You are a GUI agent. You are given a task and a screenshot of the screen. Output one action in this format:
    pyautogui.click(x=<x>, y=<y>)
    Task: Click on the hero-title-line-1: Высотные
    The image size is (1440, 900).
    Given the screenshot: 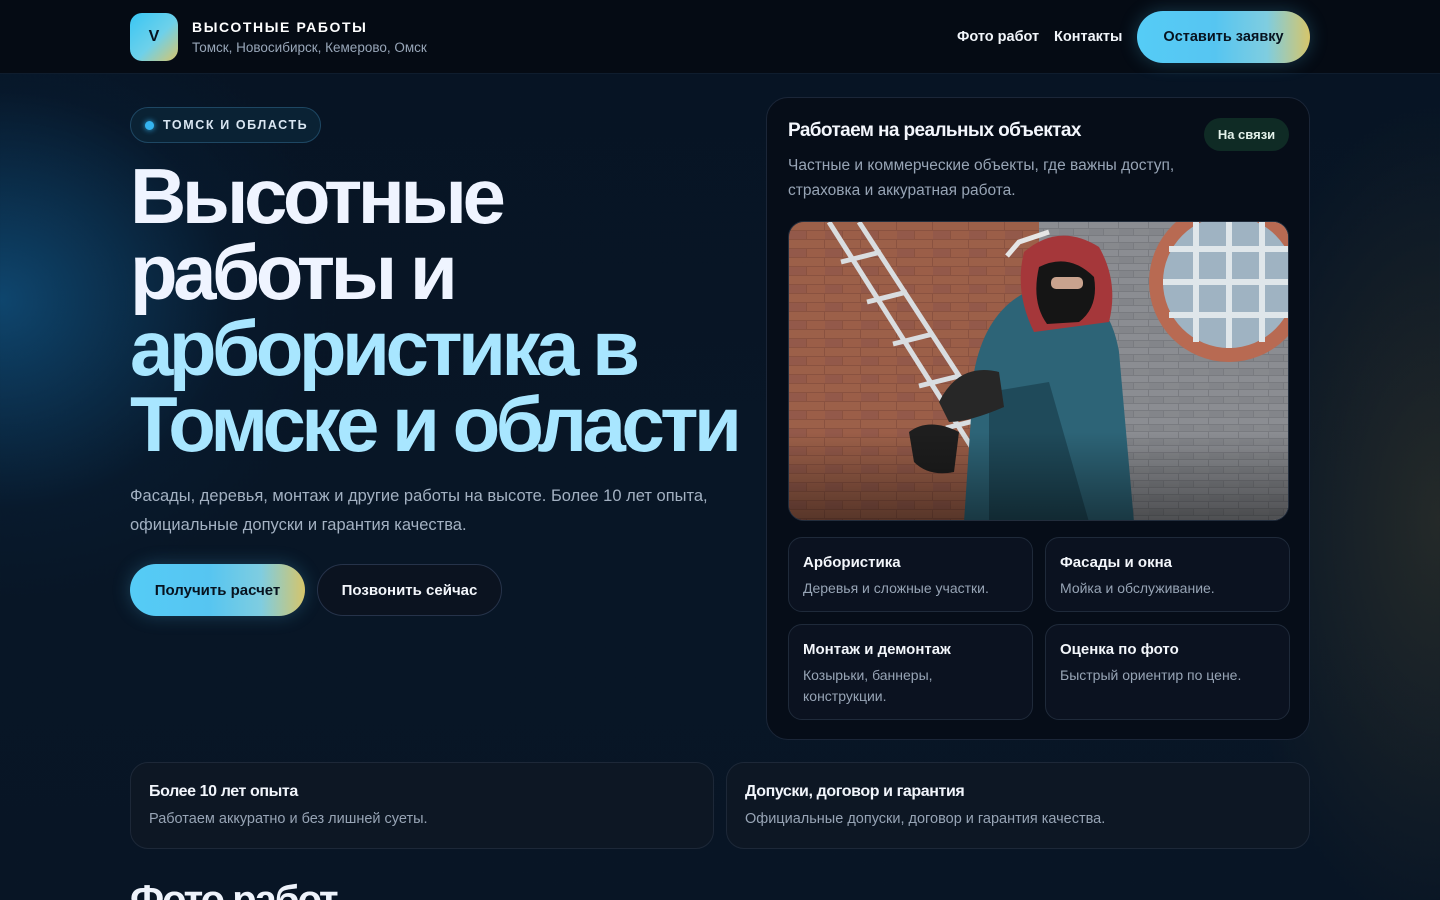 What is the action you would take?
    pyautogui.click(x=318, y=196)
    